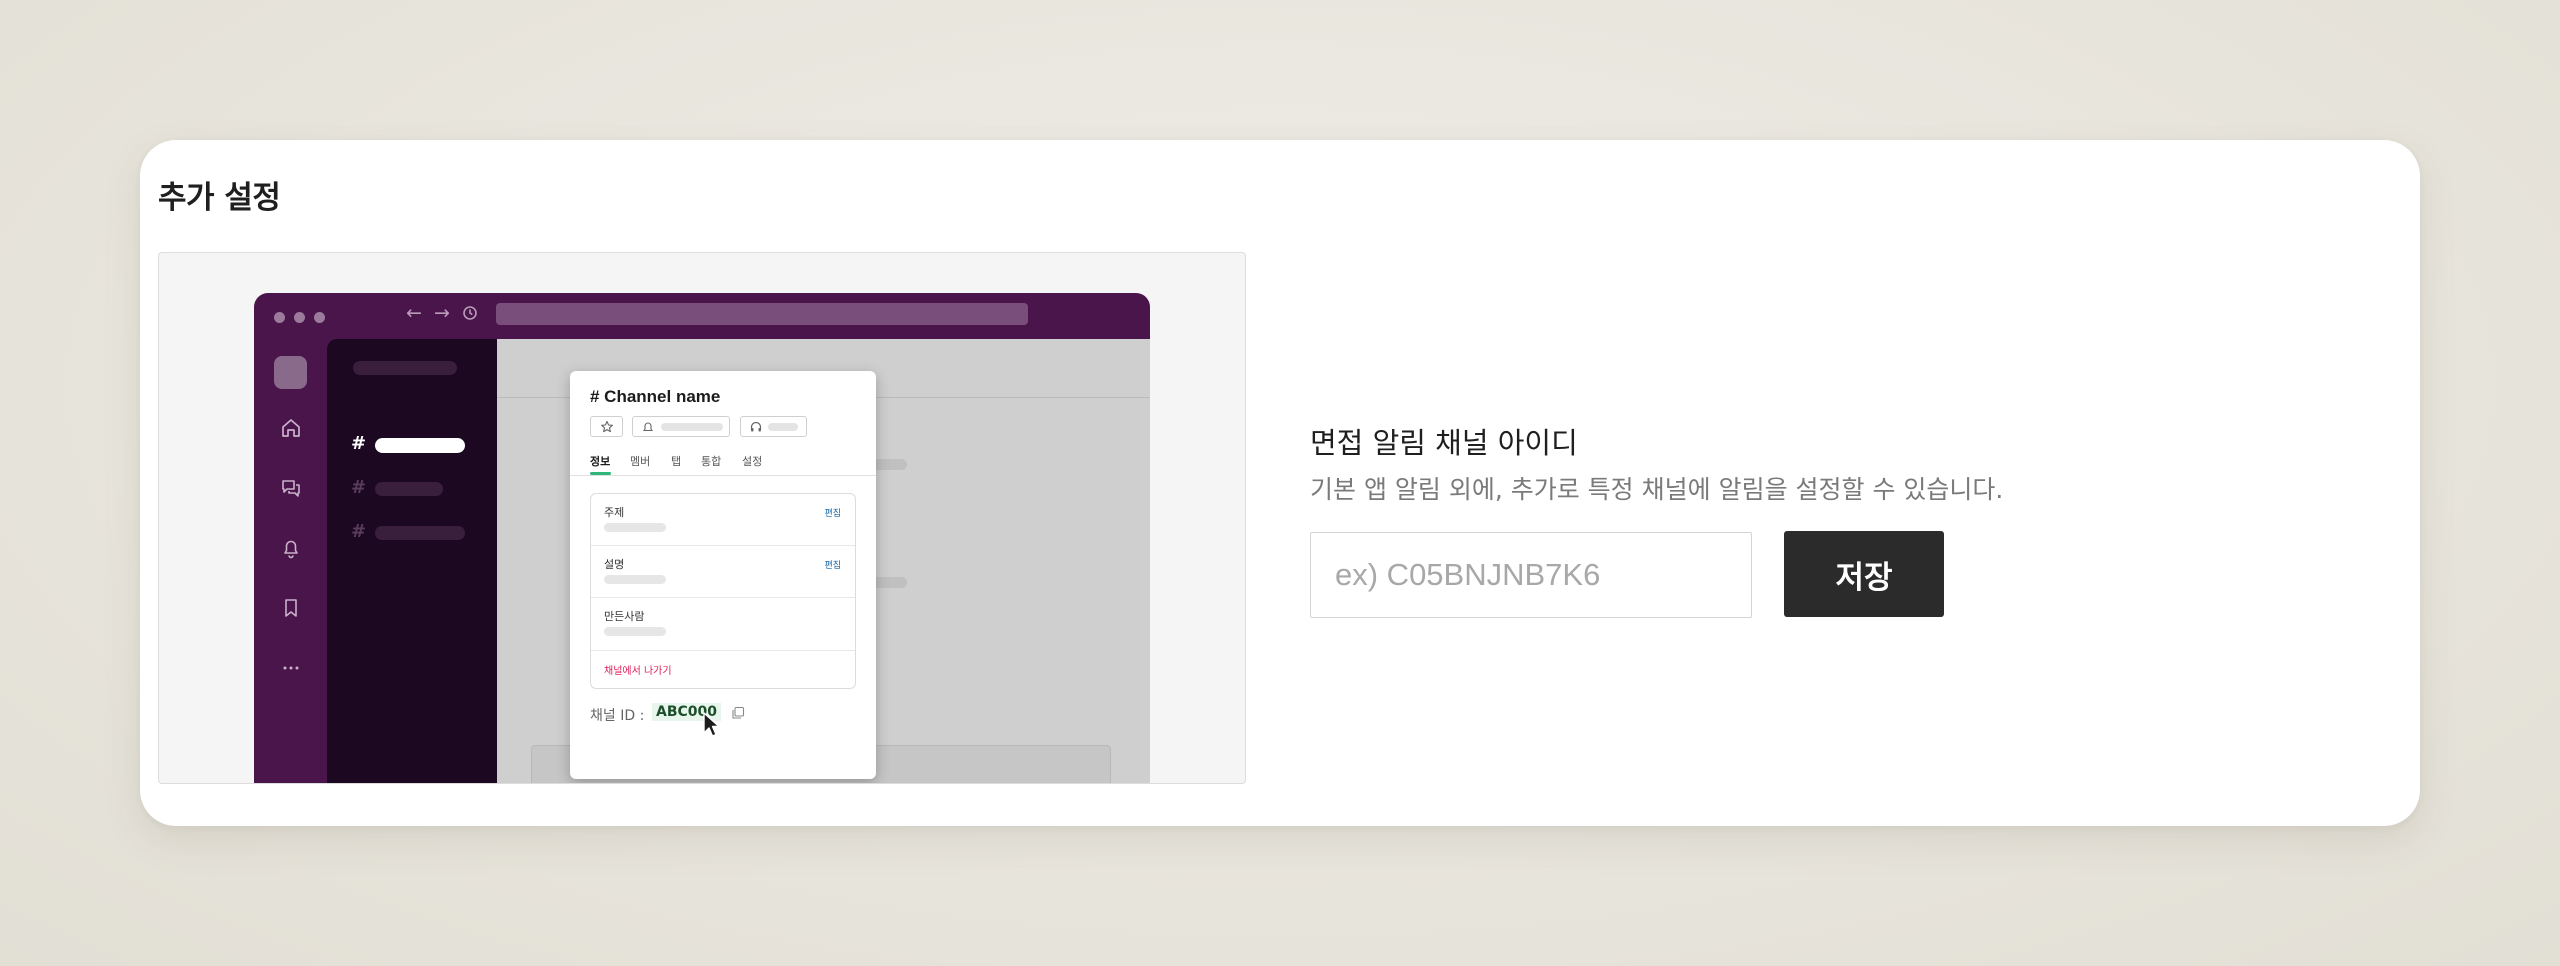 The width and height of the screenshot is (2560, 966). I want to click on info-row-description: 설명 편집, so click(723, 572).